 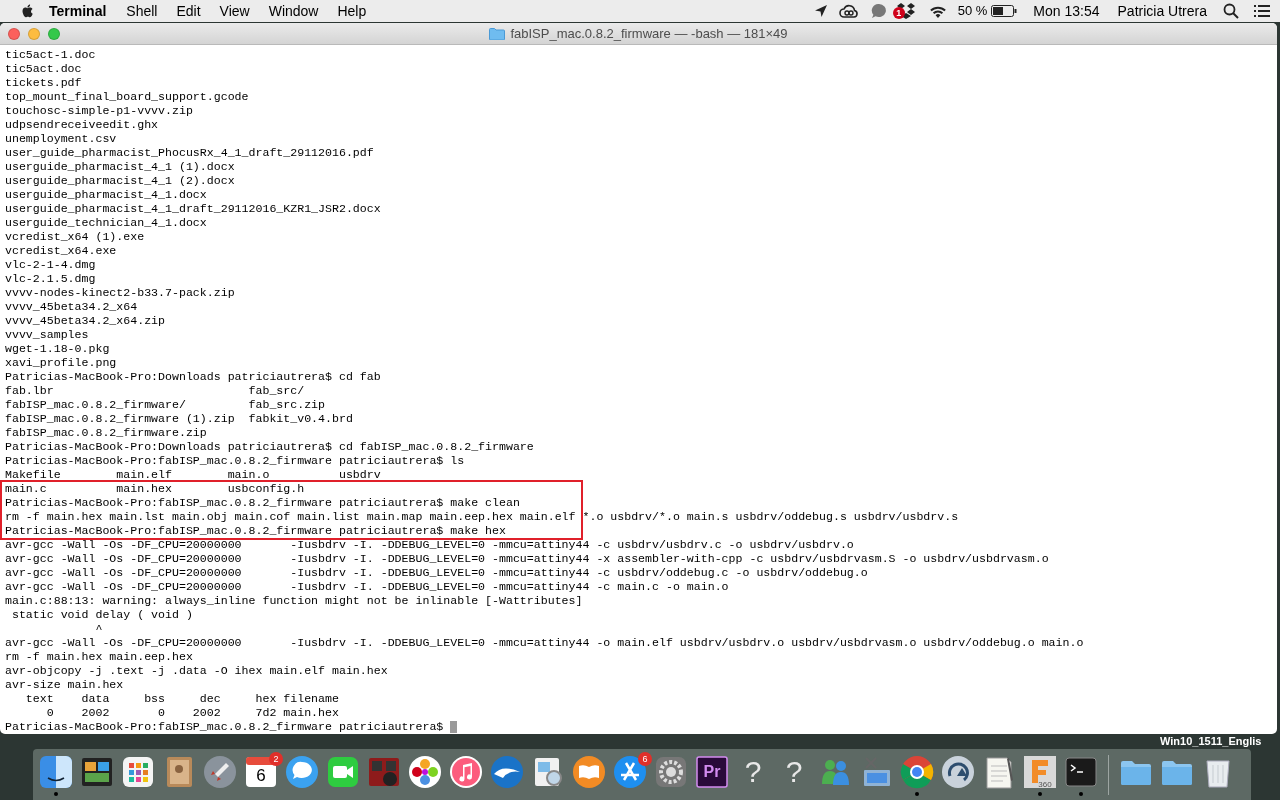 I want to click on terminal-line: avr-gcc -Wall -Os -DF_CPU=20000000 -Iusbdrv -I. -DDEBUG_LEVEL=0 -mmcu=attiny44 -o main.elf usbdrv/usbdrv.o usbdrv/usbdrvasm.o usbdrv/oddebug.o main.o, so click(x=544, y=643).